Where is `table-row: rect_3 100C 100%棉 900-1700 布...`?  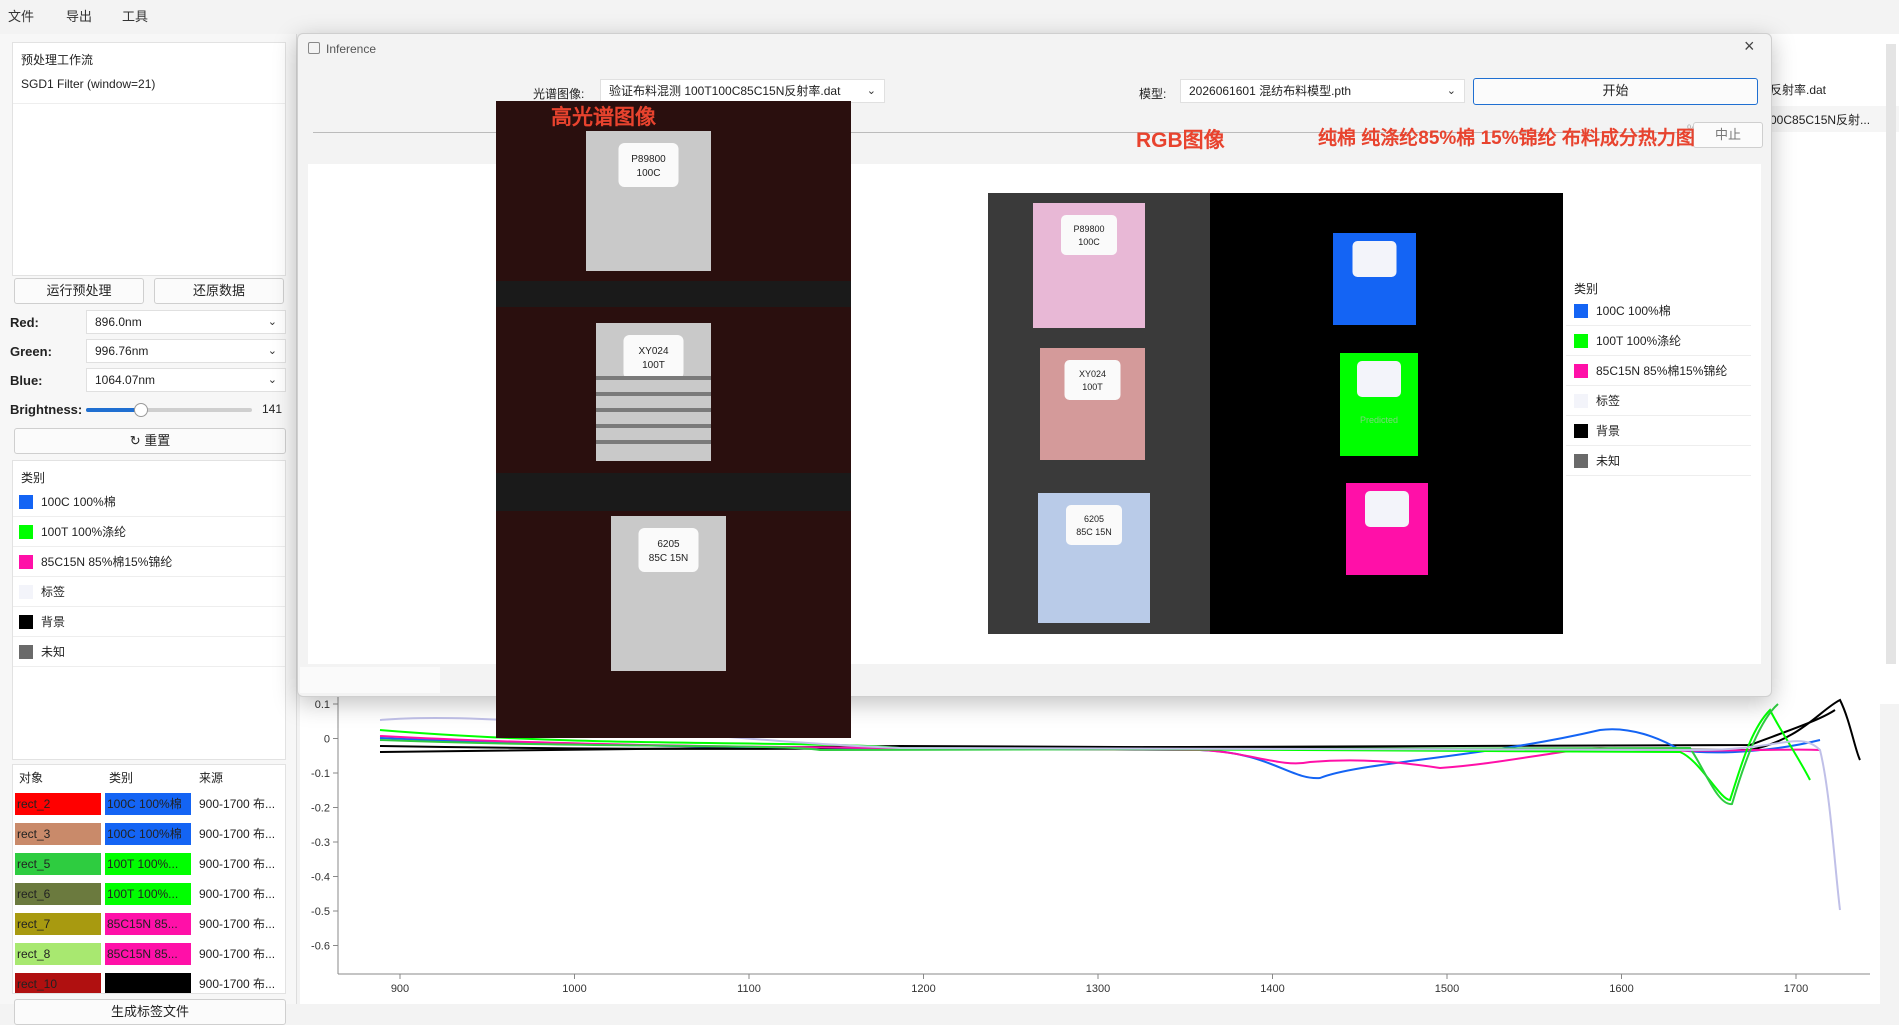 table-row: rect_3 100C 100%棉 900-1700 布... is located at coordinates (149, 834).